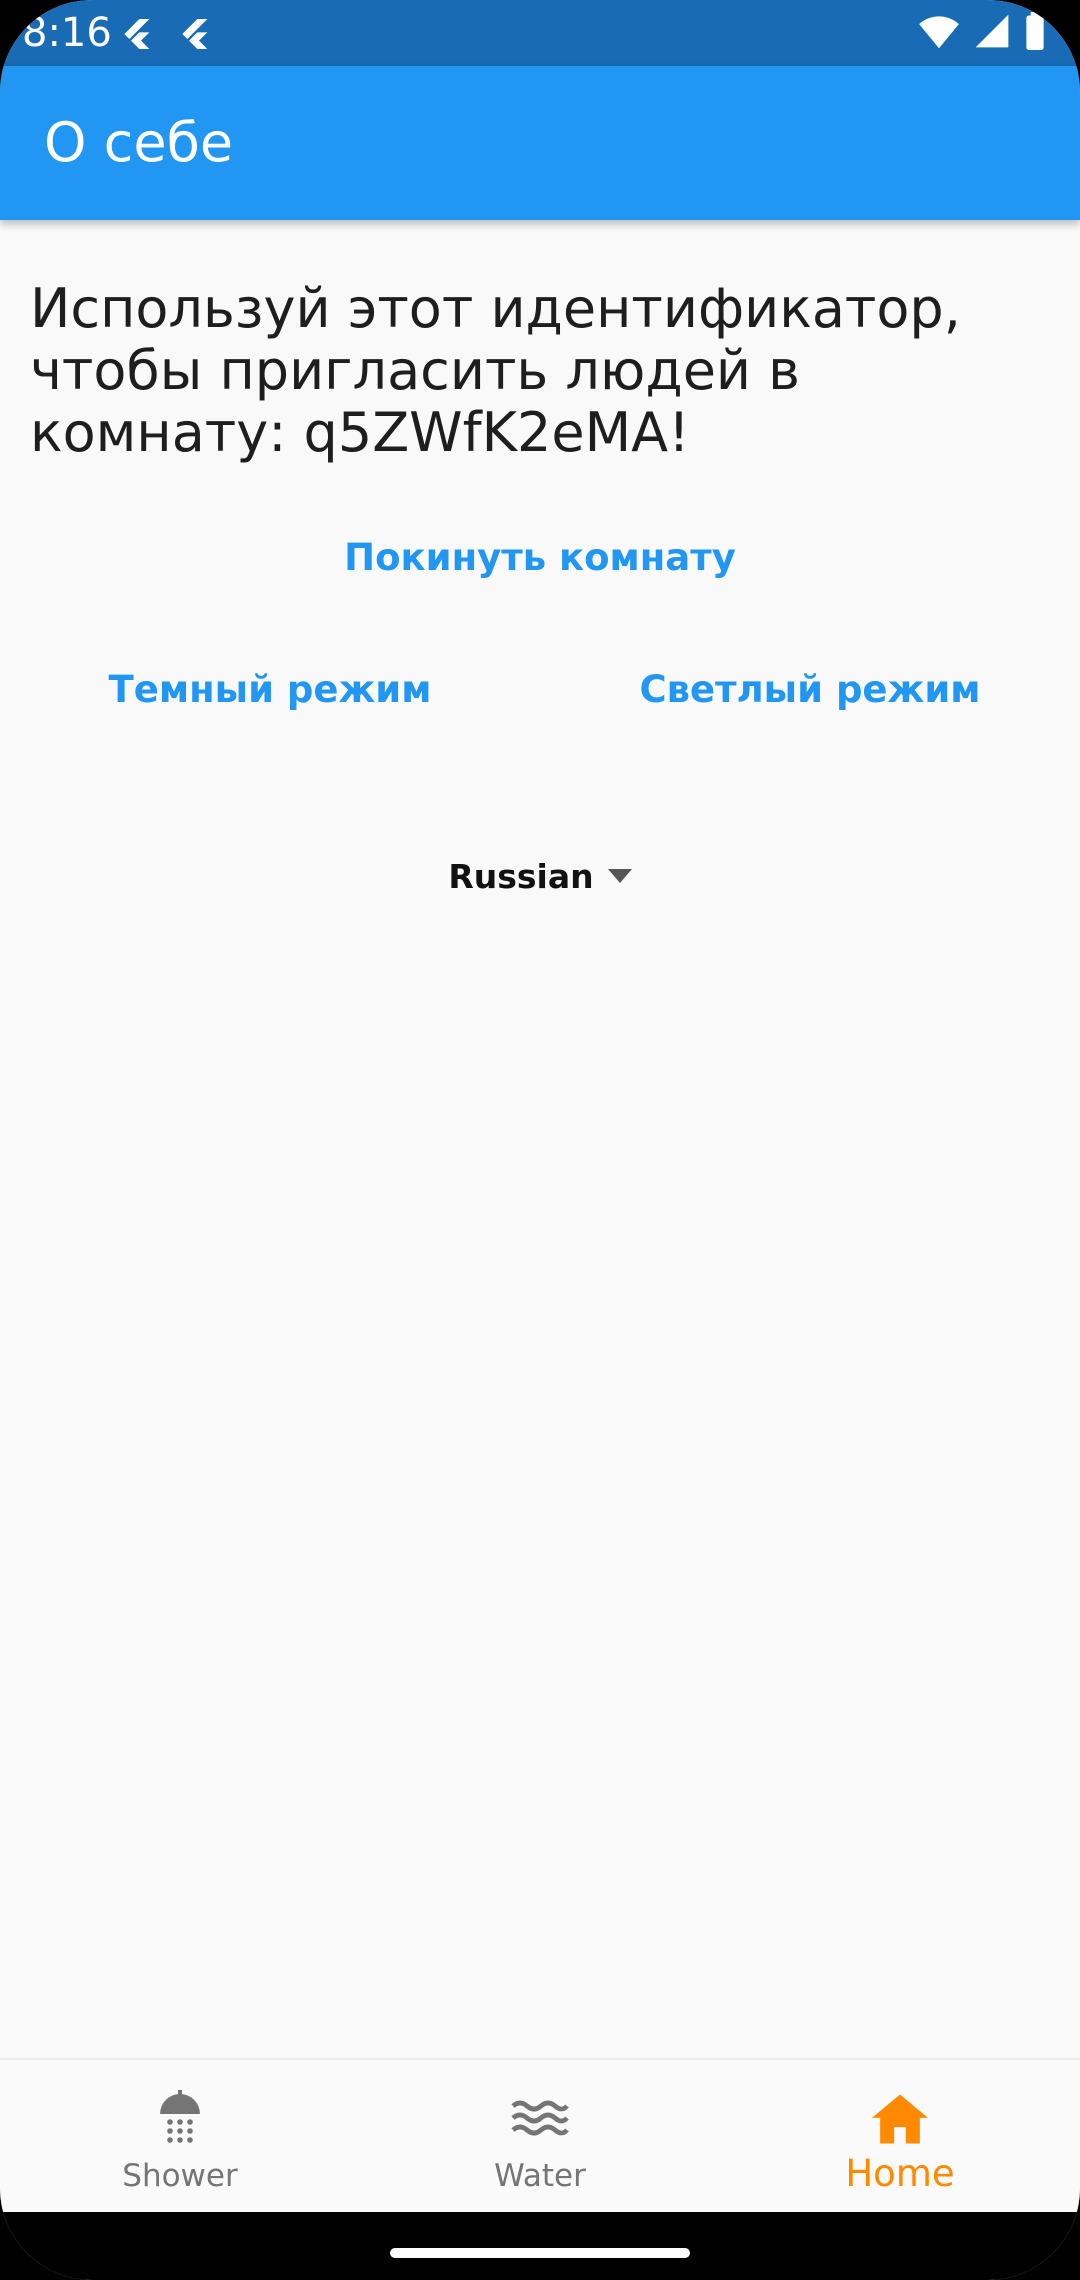 This screenshot has height=2280, width=1080. I want to click on bottom-navigation: Shower Water Home, so click(540, 2136).